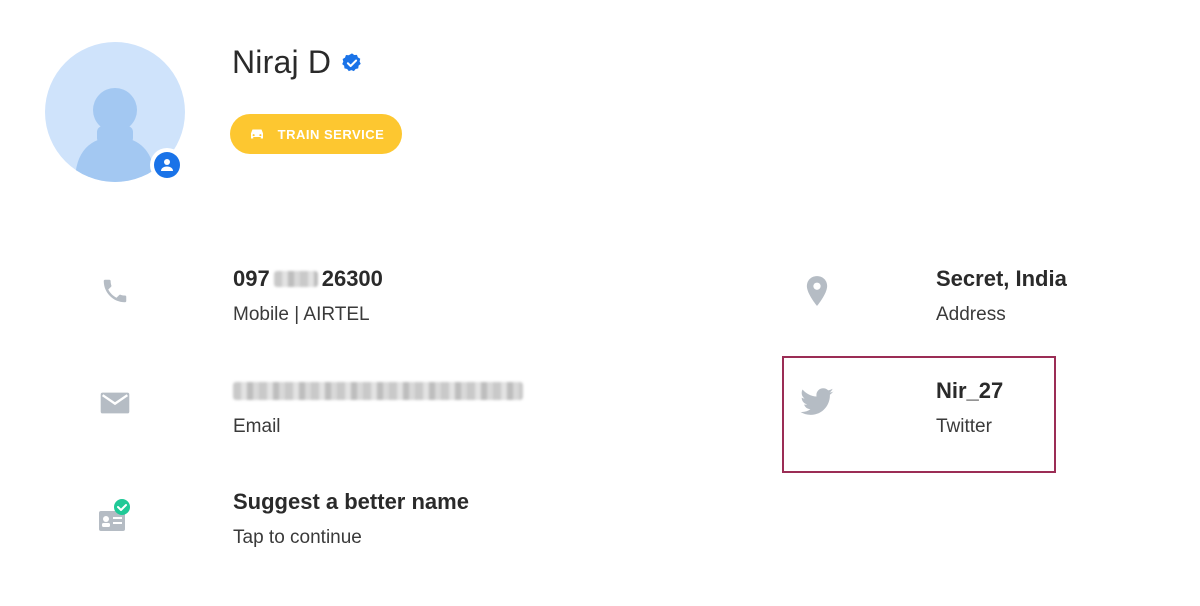 This screenshot has height=606, width=1200. Describe the element at coordinates (971, 314) in the screenshot. I see `address-label: Address` at that location.